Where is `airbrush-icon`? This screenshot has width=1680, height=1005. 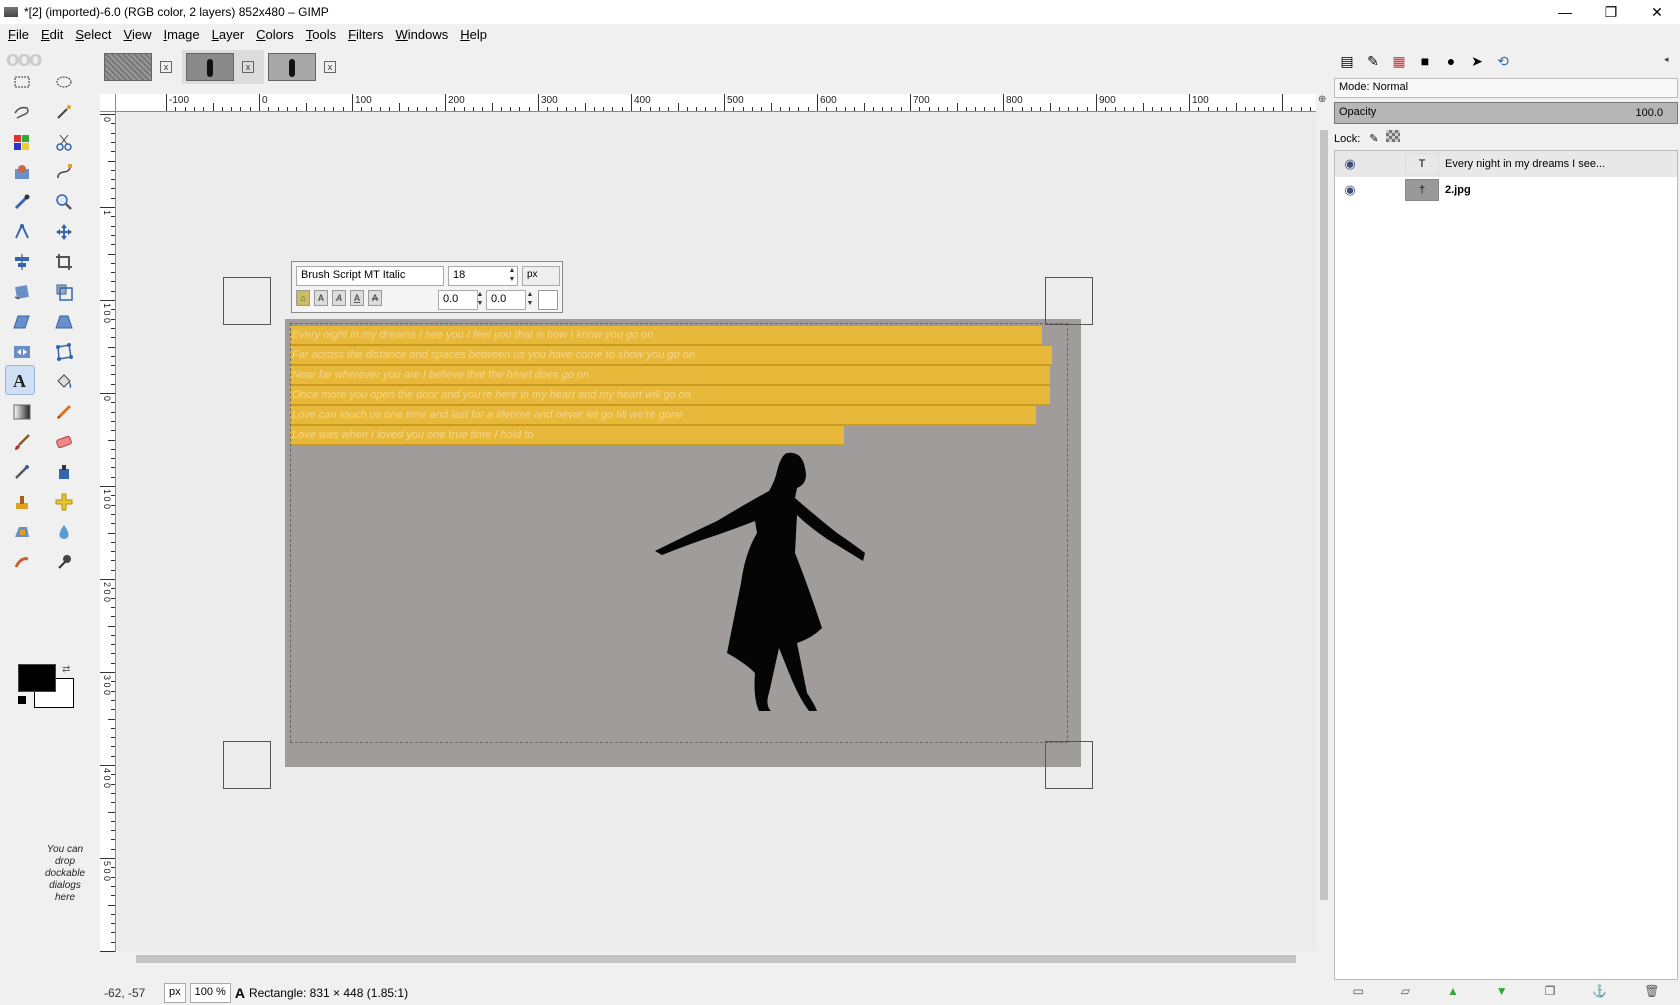
airbrush-icon is located at coordinates (22, 472).